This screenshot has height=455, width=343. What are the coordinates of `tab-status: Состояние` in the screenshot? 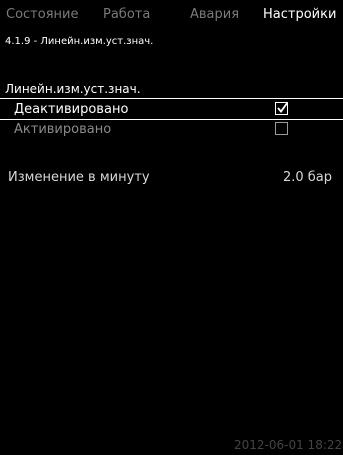 It's located at (42, 15).